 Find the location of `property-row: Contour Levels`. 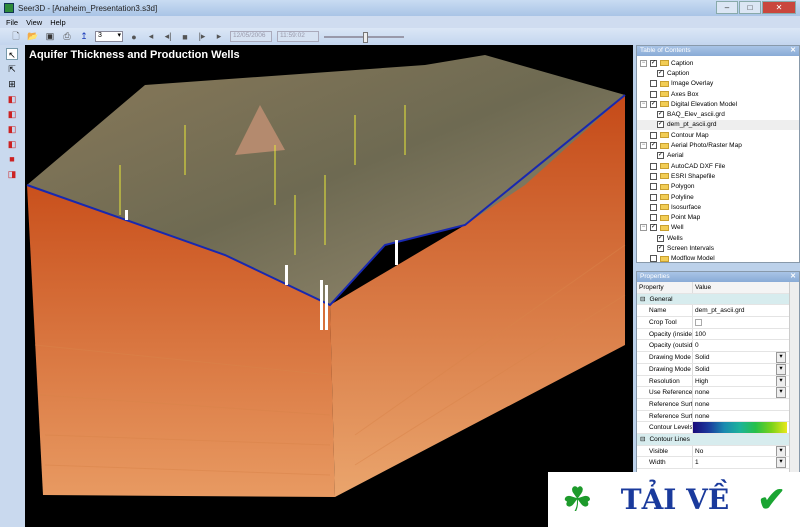

property-row: Contour Levels is located at coordinates (718, 428).